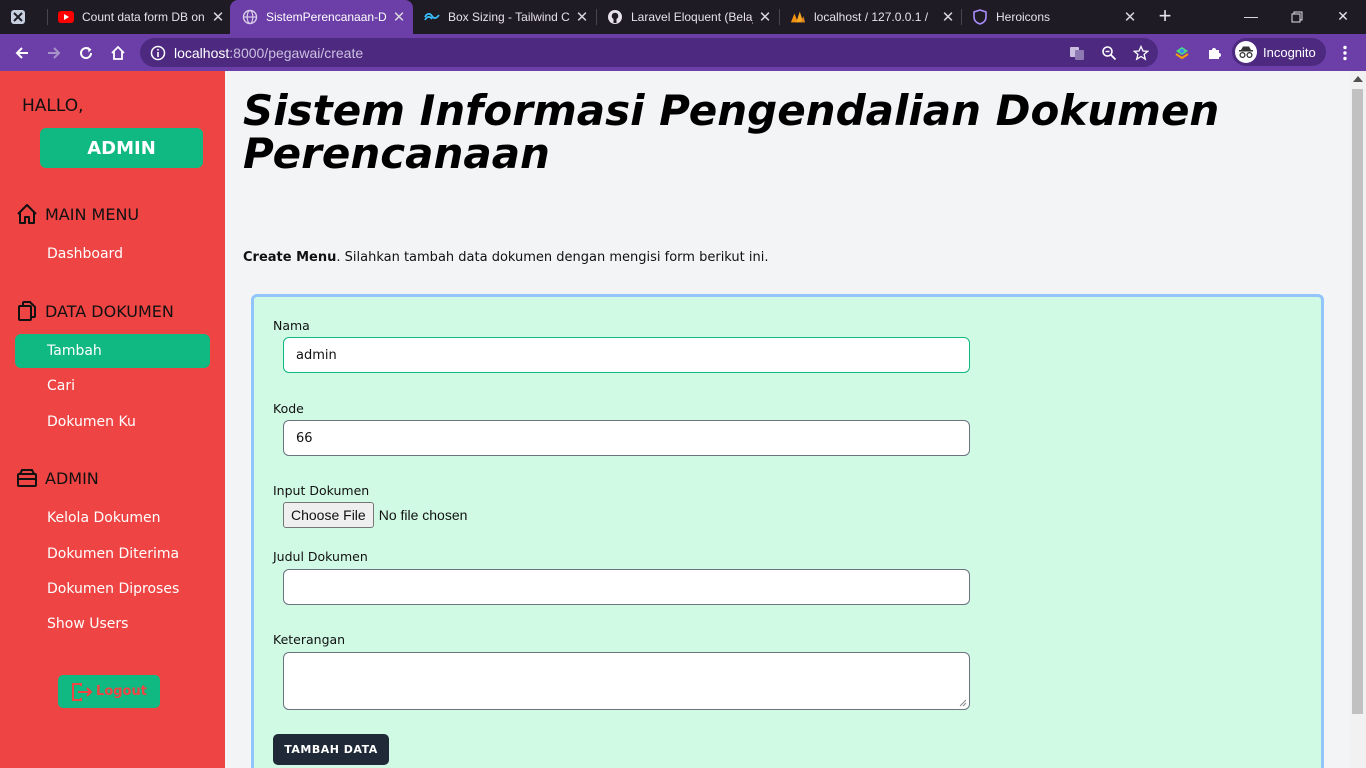 The image size is (1366, 768). I want to click on reload-icon, so click(86, 53).